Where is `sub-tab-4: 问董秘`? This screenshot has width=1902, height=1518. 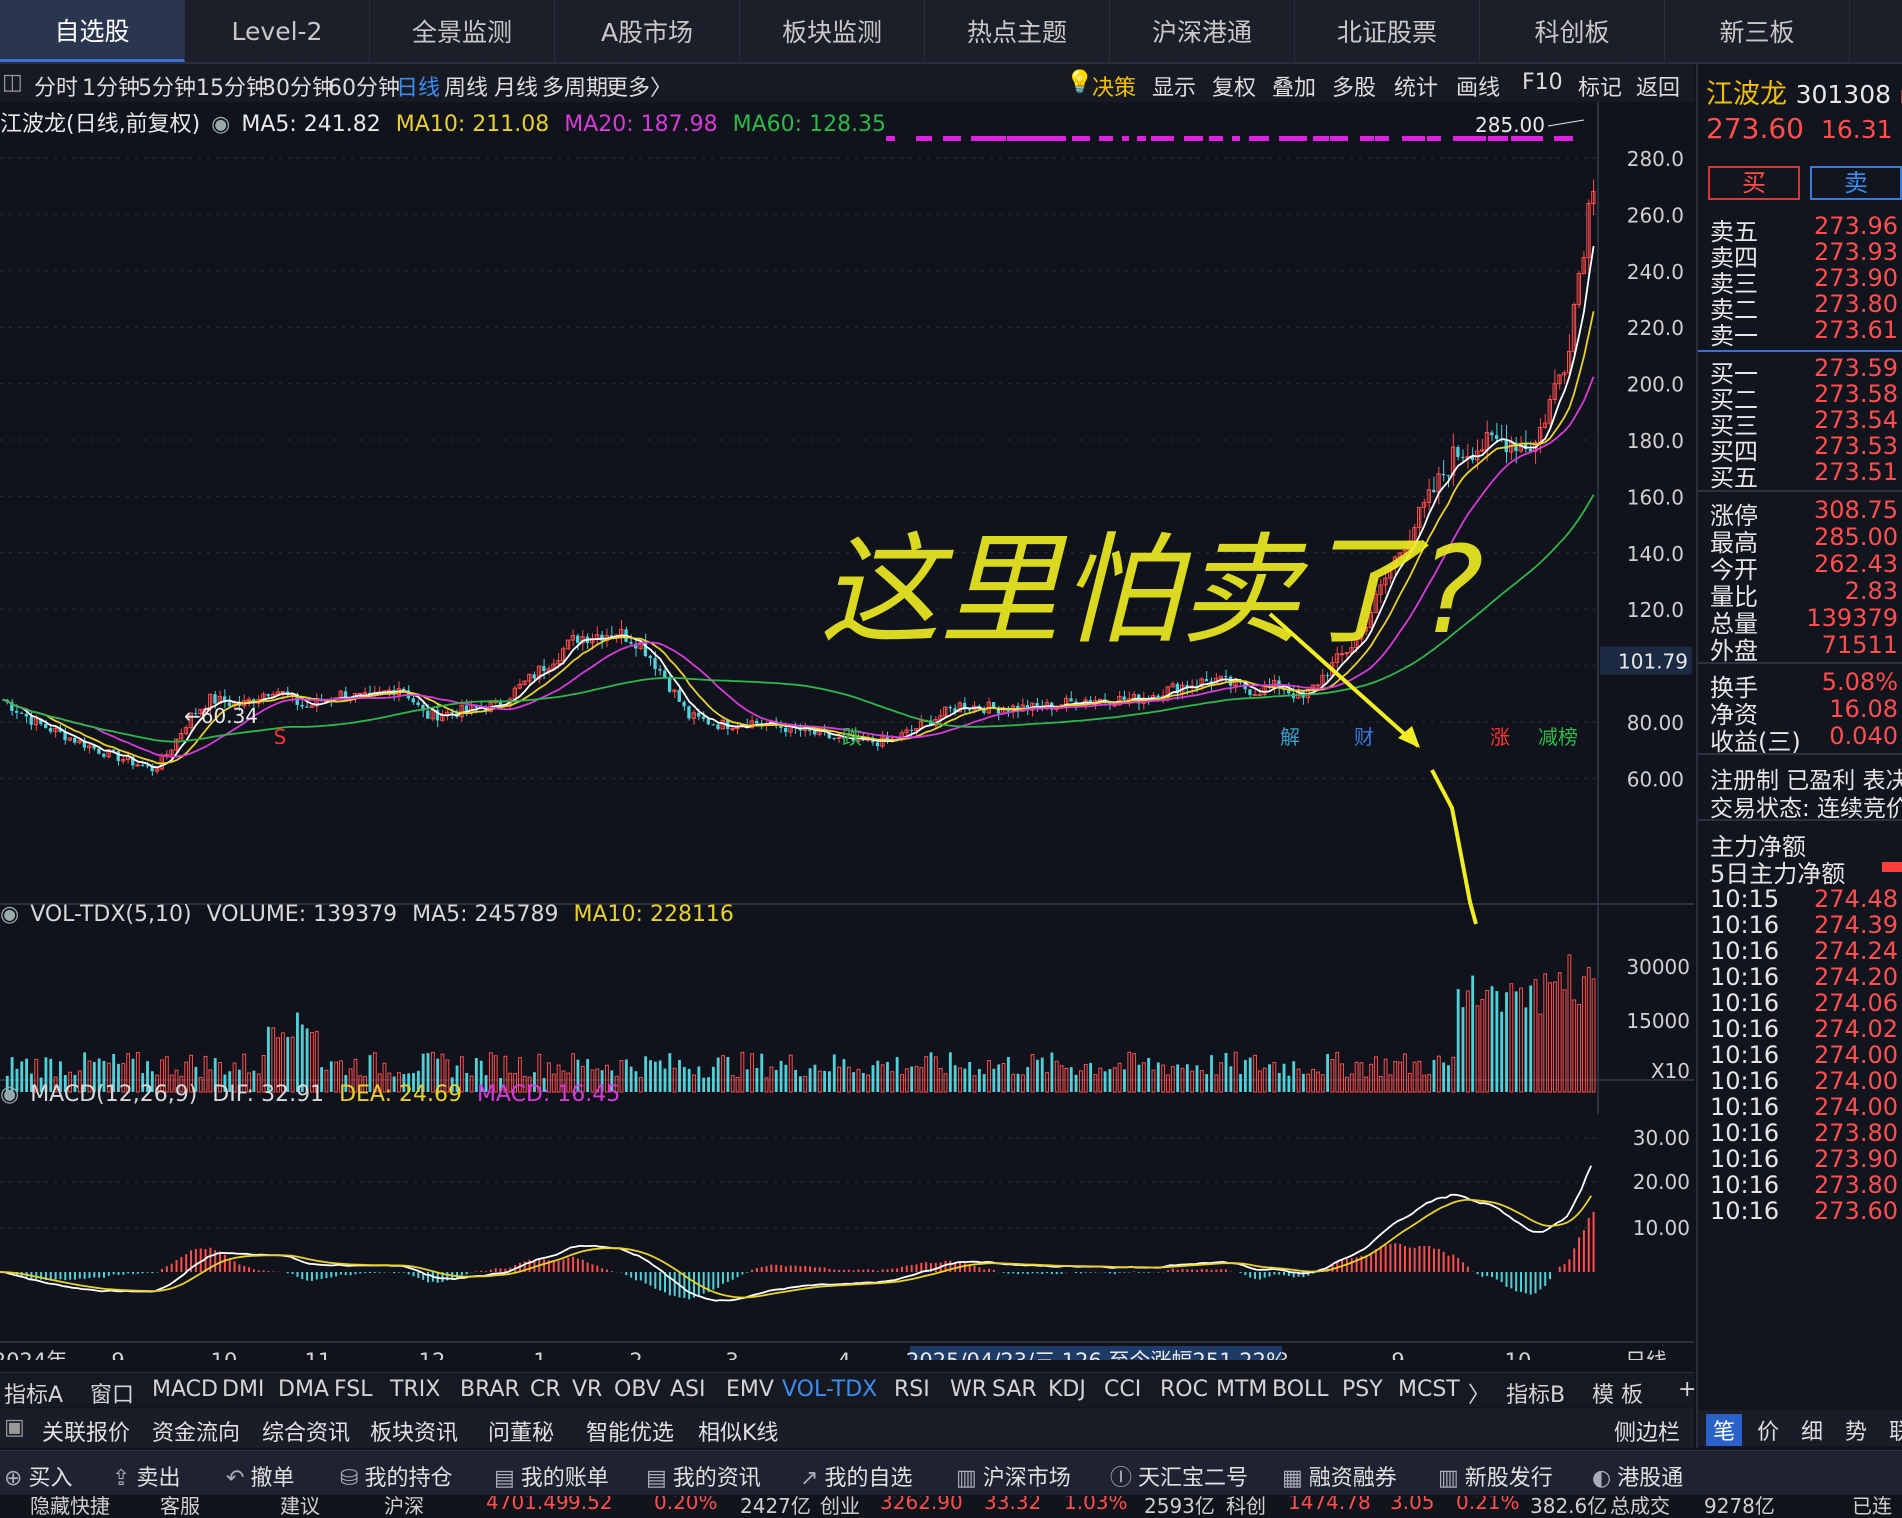
sub-tab-4: 问董秘 is located at coordinates (521, 1431).